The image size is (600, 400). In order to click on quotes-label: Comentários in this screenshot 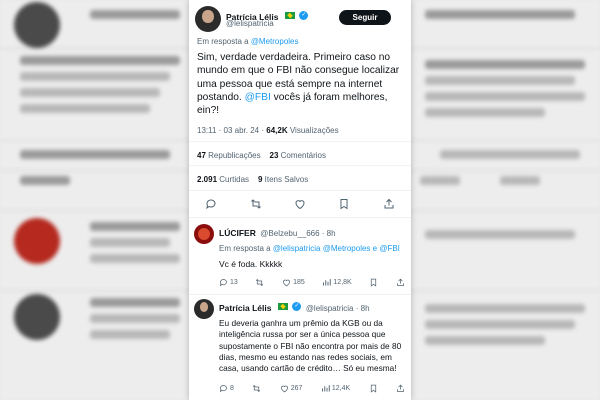, I will do `click(303, 155)`.